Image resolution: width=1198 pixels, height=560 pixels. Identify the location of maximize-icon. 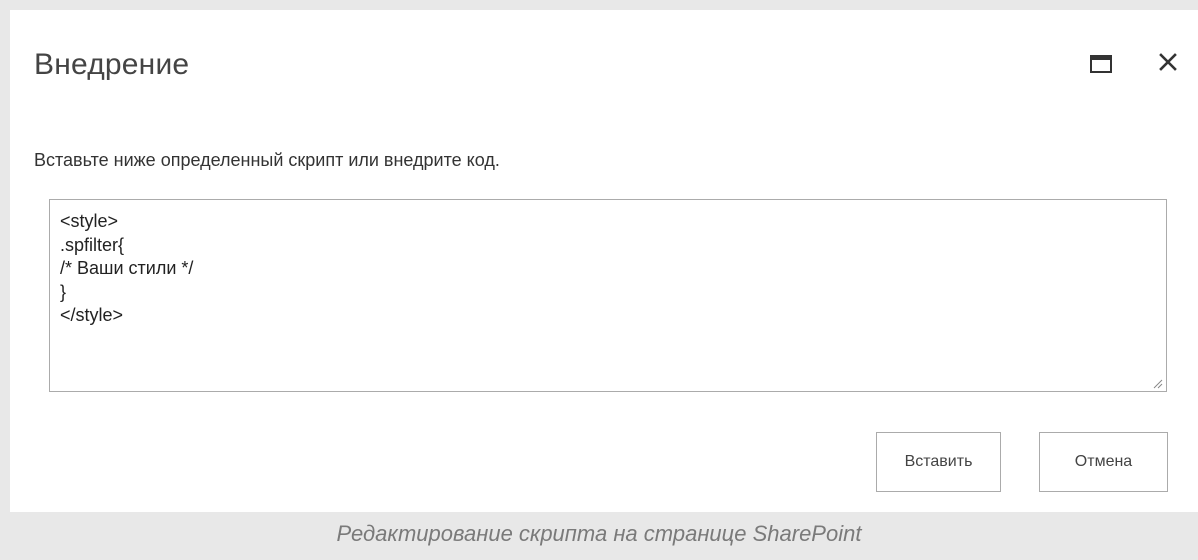
(1101, 66).